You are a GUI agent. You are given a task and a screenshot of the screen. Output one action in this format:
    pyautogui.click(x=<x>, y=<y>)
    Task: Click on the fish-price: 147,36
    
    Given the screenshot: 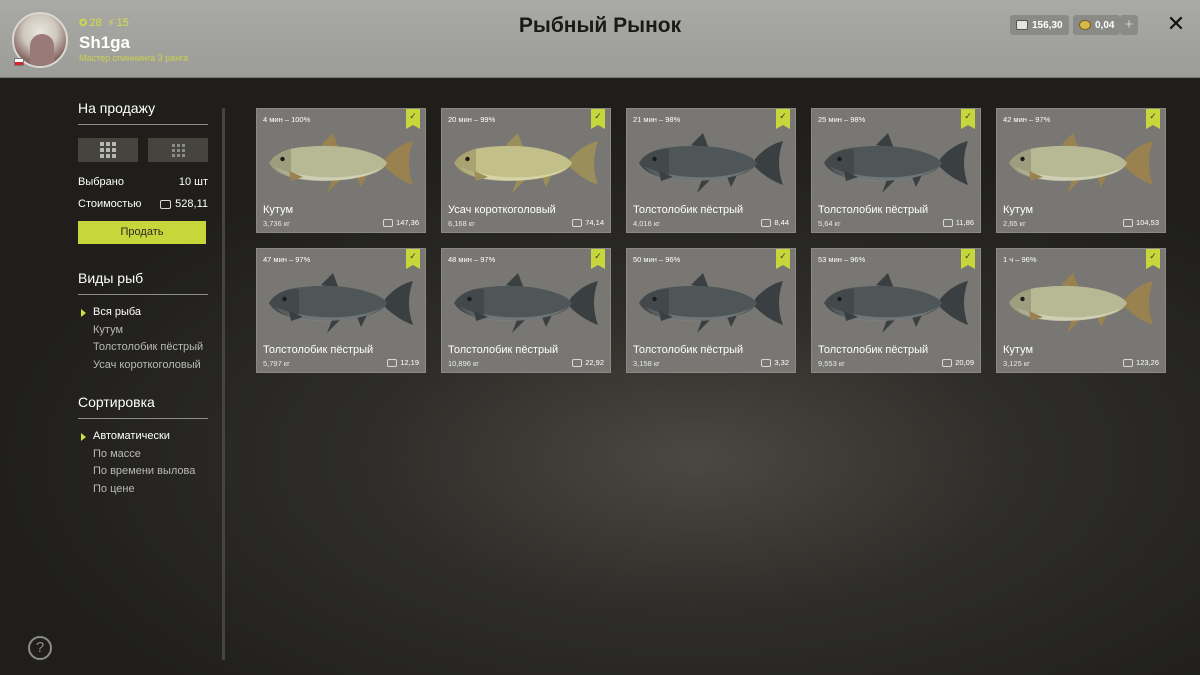 What is the action you would take?
    pyautogui.click(x=401, y=222)
    